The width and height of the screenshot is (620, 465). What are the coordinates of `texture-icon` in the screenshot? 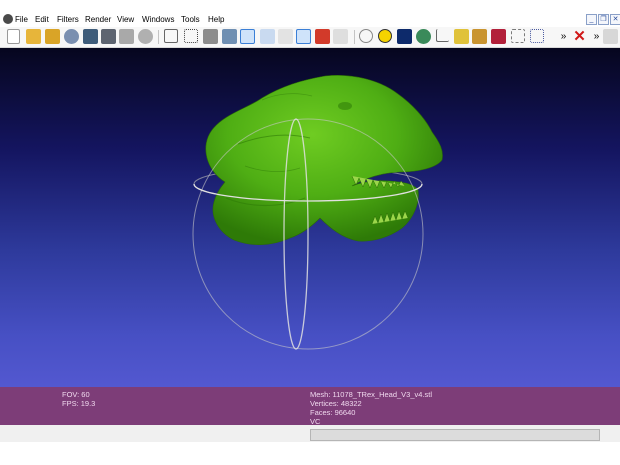 It's located at (267, 36).